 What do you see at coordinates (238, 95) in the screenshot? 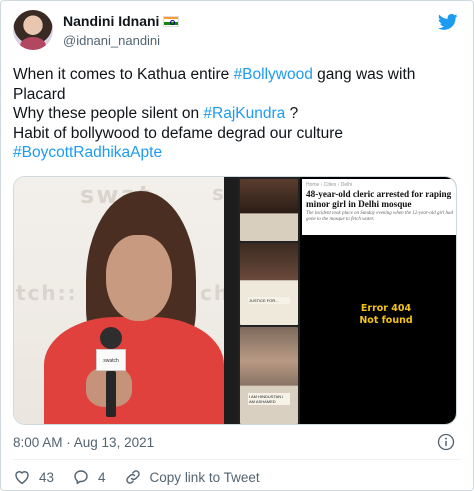
I see `tweet-text-line: Placard` at bounding box center [238, 95].